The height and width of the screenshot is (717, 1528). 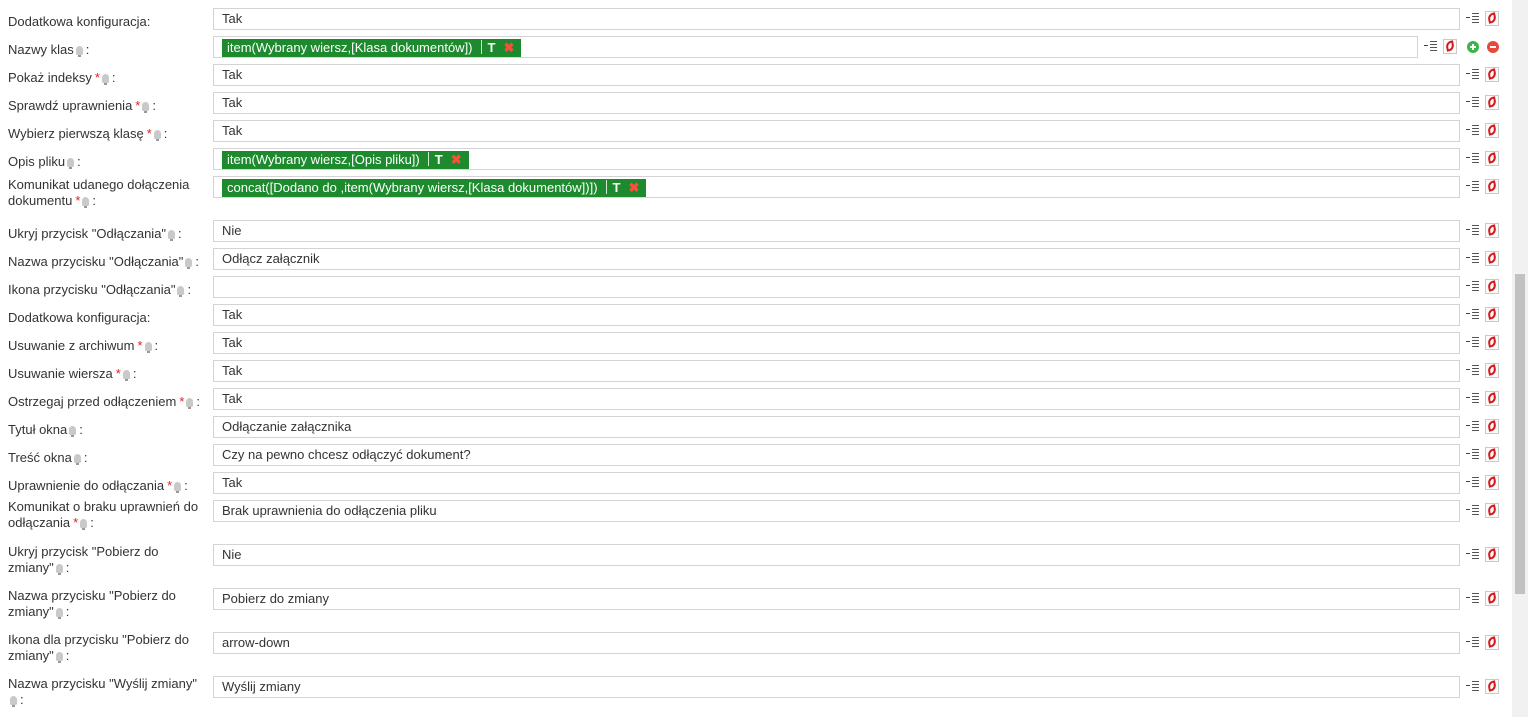 What do you see at coordinates (836, 159) in the screenshot?
I see `expression-field: item(Wybrany wiersz,[Opis pliku]) T ✖` at bounding box center [836, 159].